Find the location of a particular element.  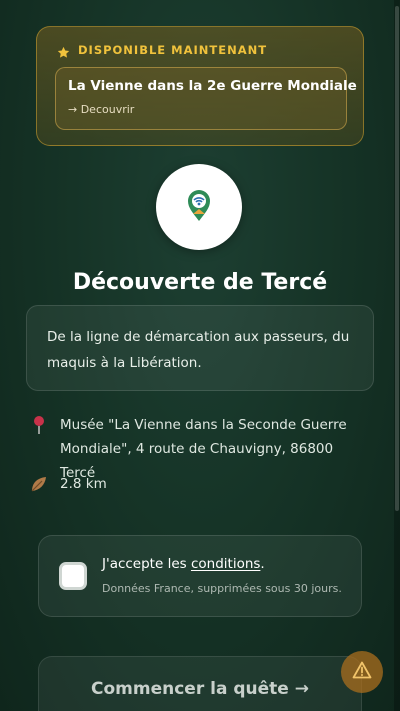

map-pin-logo-icon is located at coordinates (199, 207).